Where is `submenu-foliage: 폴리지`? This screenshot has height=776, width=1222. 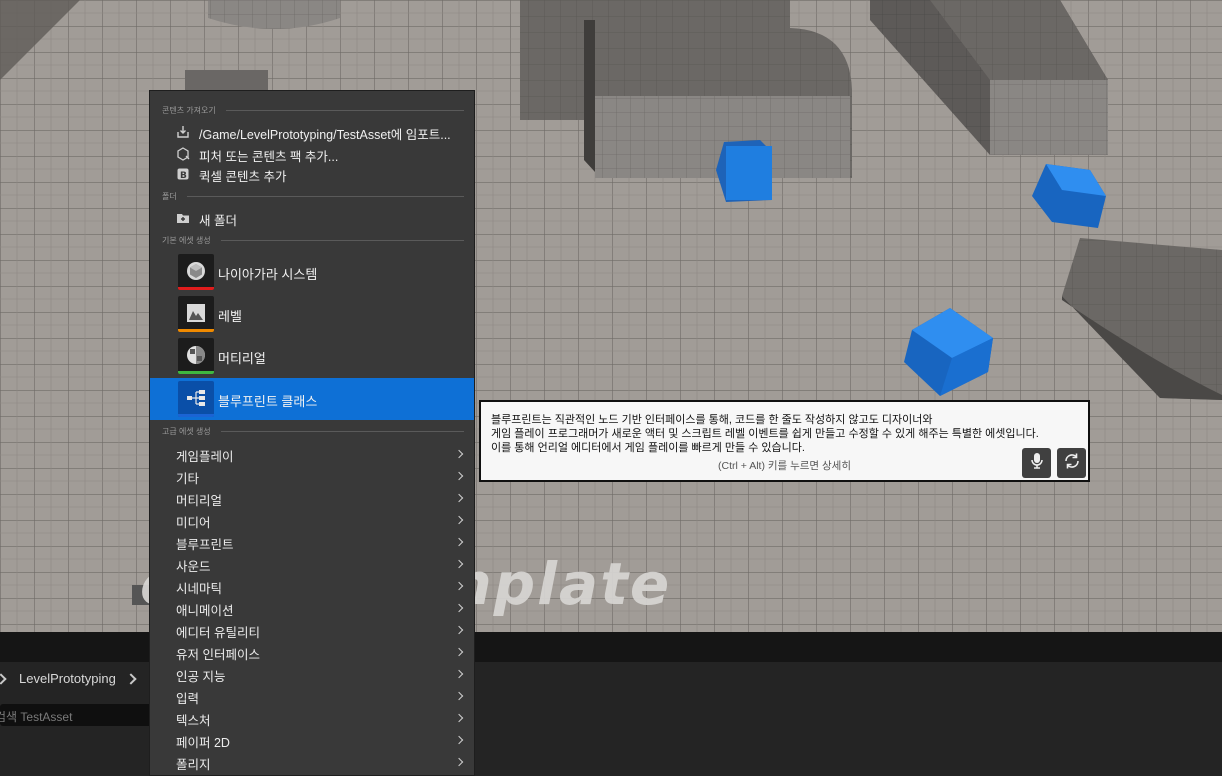
submenu-foliage: 폴리지 is located at coordinates (312, 762).